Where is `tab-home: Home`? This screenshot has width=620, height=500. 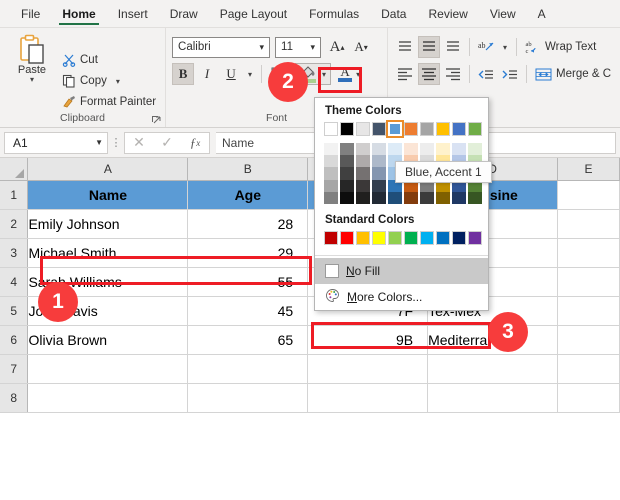
tab-home: Home is located at coordinates (78, 13).